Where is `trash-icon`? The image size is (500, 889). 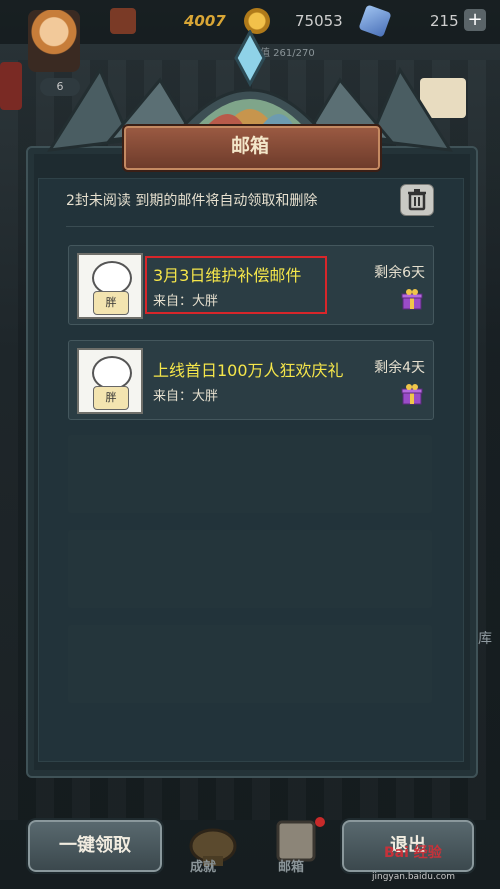
trash-icon is located at coordinates (417, 200).